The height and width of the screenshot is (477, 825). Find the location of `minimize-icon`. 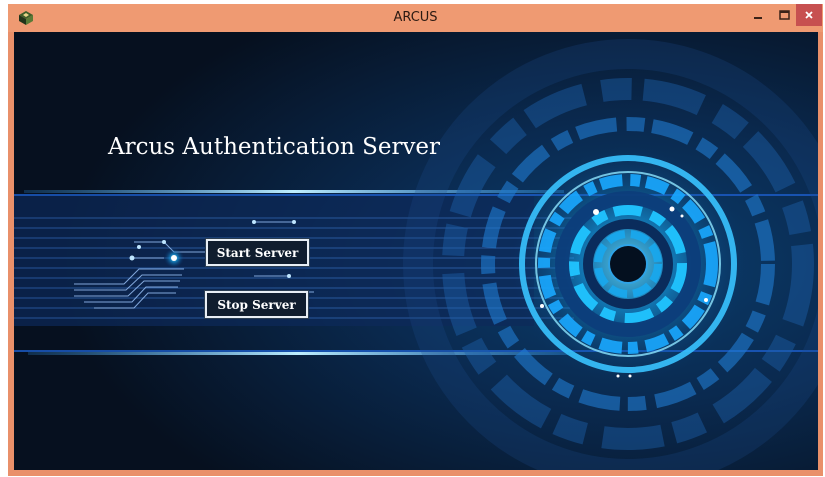

minimize-icon is located at coordinates (758, 18).